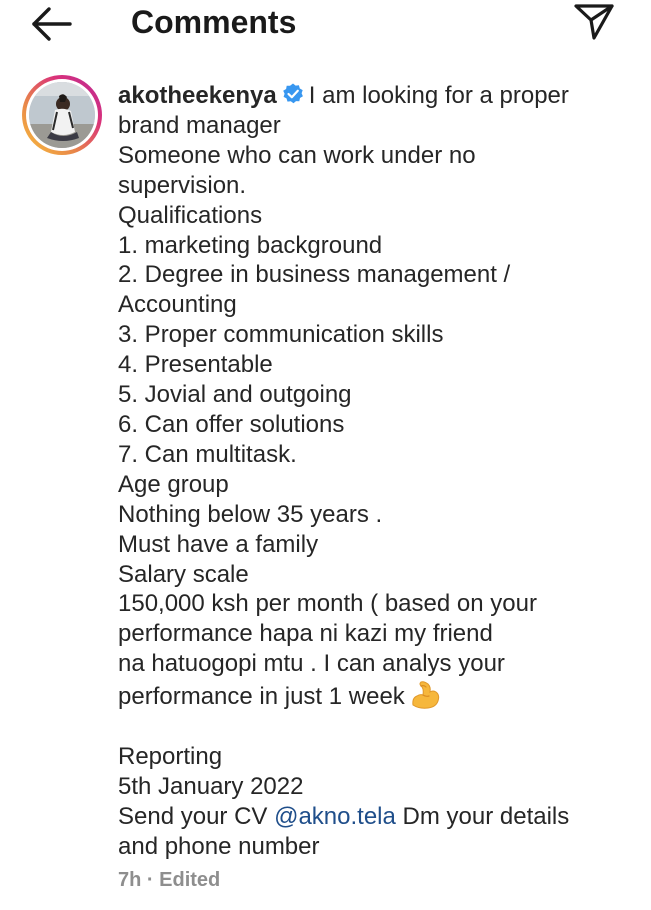  I want to click on comment-text-line: 1. marketing background, so click(250, 245).